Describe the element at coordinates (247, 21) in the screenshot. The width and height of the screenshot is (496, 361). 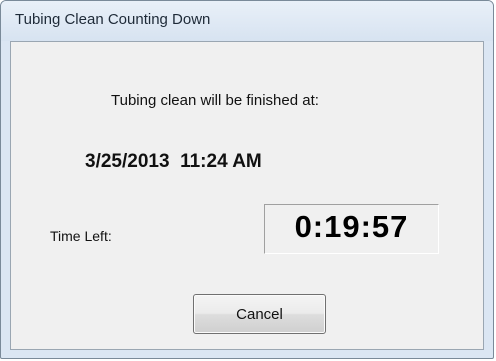
I see `title-bar: Tubing Clean Counting Down` at that location.